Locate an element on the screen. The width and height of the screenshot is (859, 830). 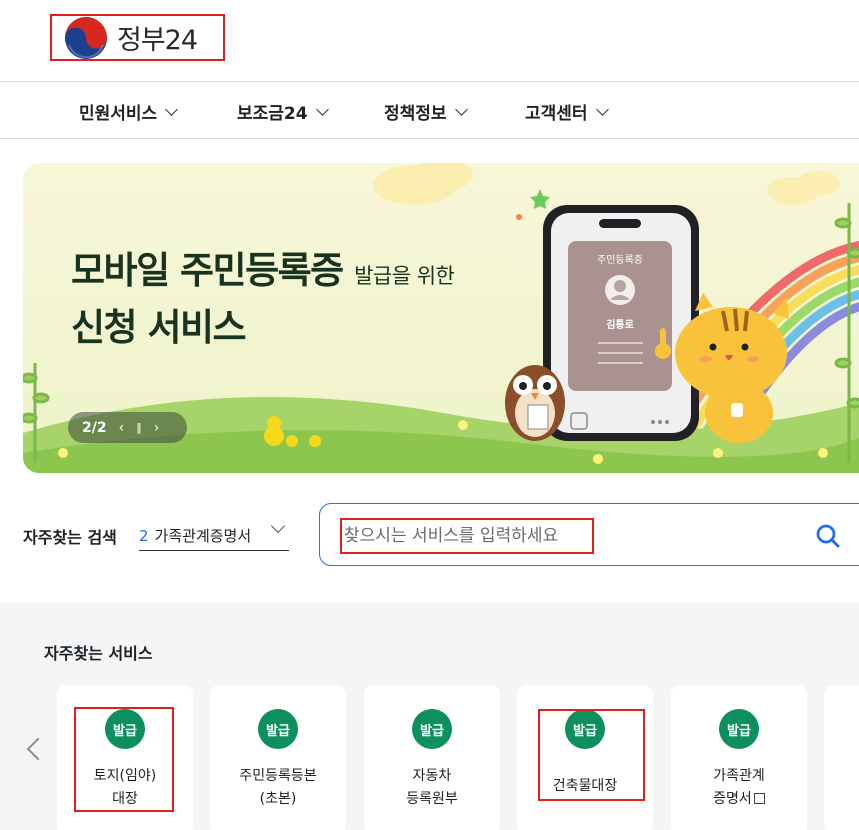
service-card-land-register: 발급 토지(임야) 대장 is located at coordinates (125, 757).